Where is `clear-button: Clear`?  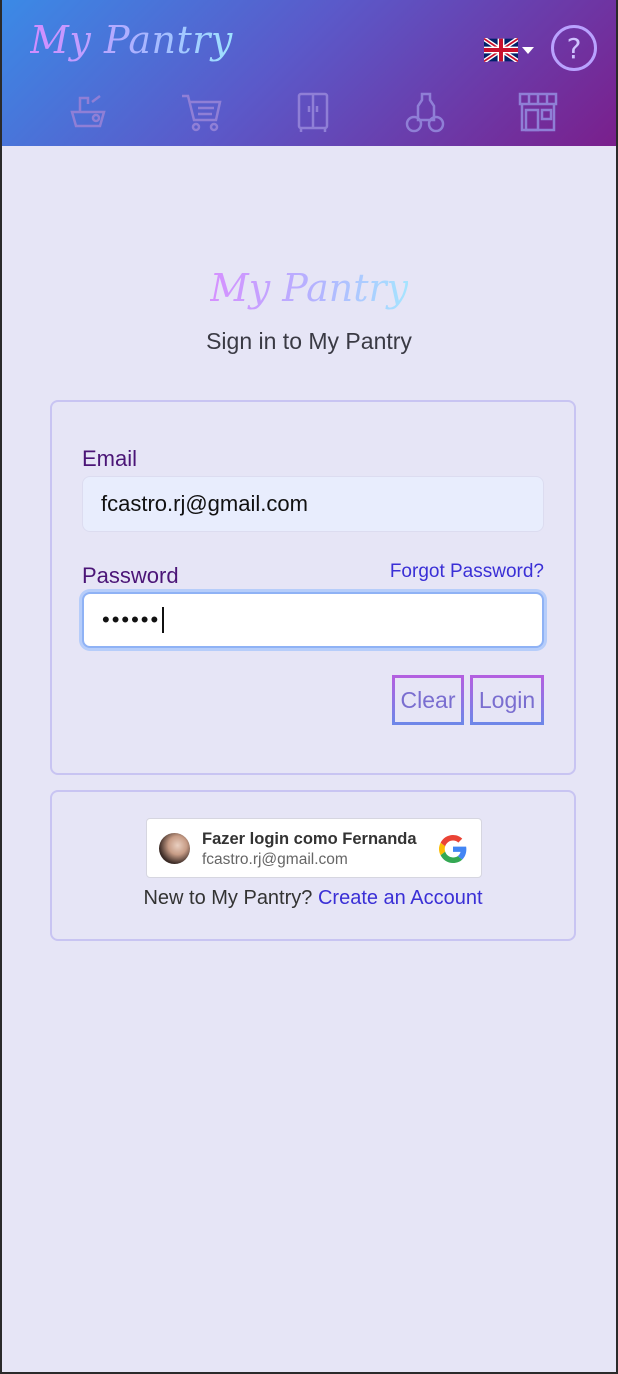 clear-button: Clear is located at coordinates (428, 700).